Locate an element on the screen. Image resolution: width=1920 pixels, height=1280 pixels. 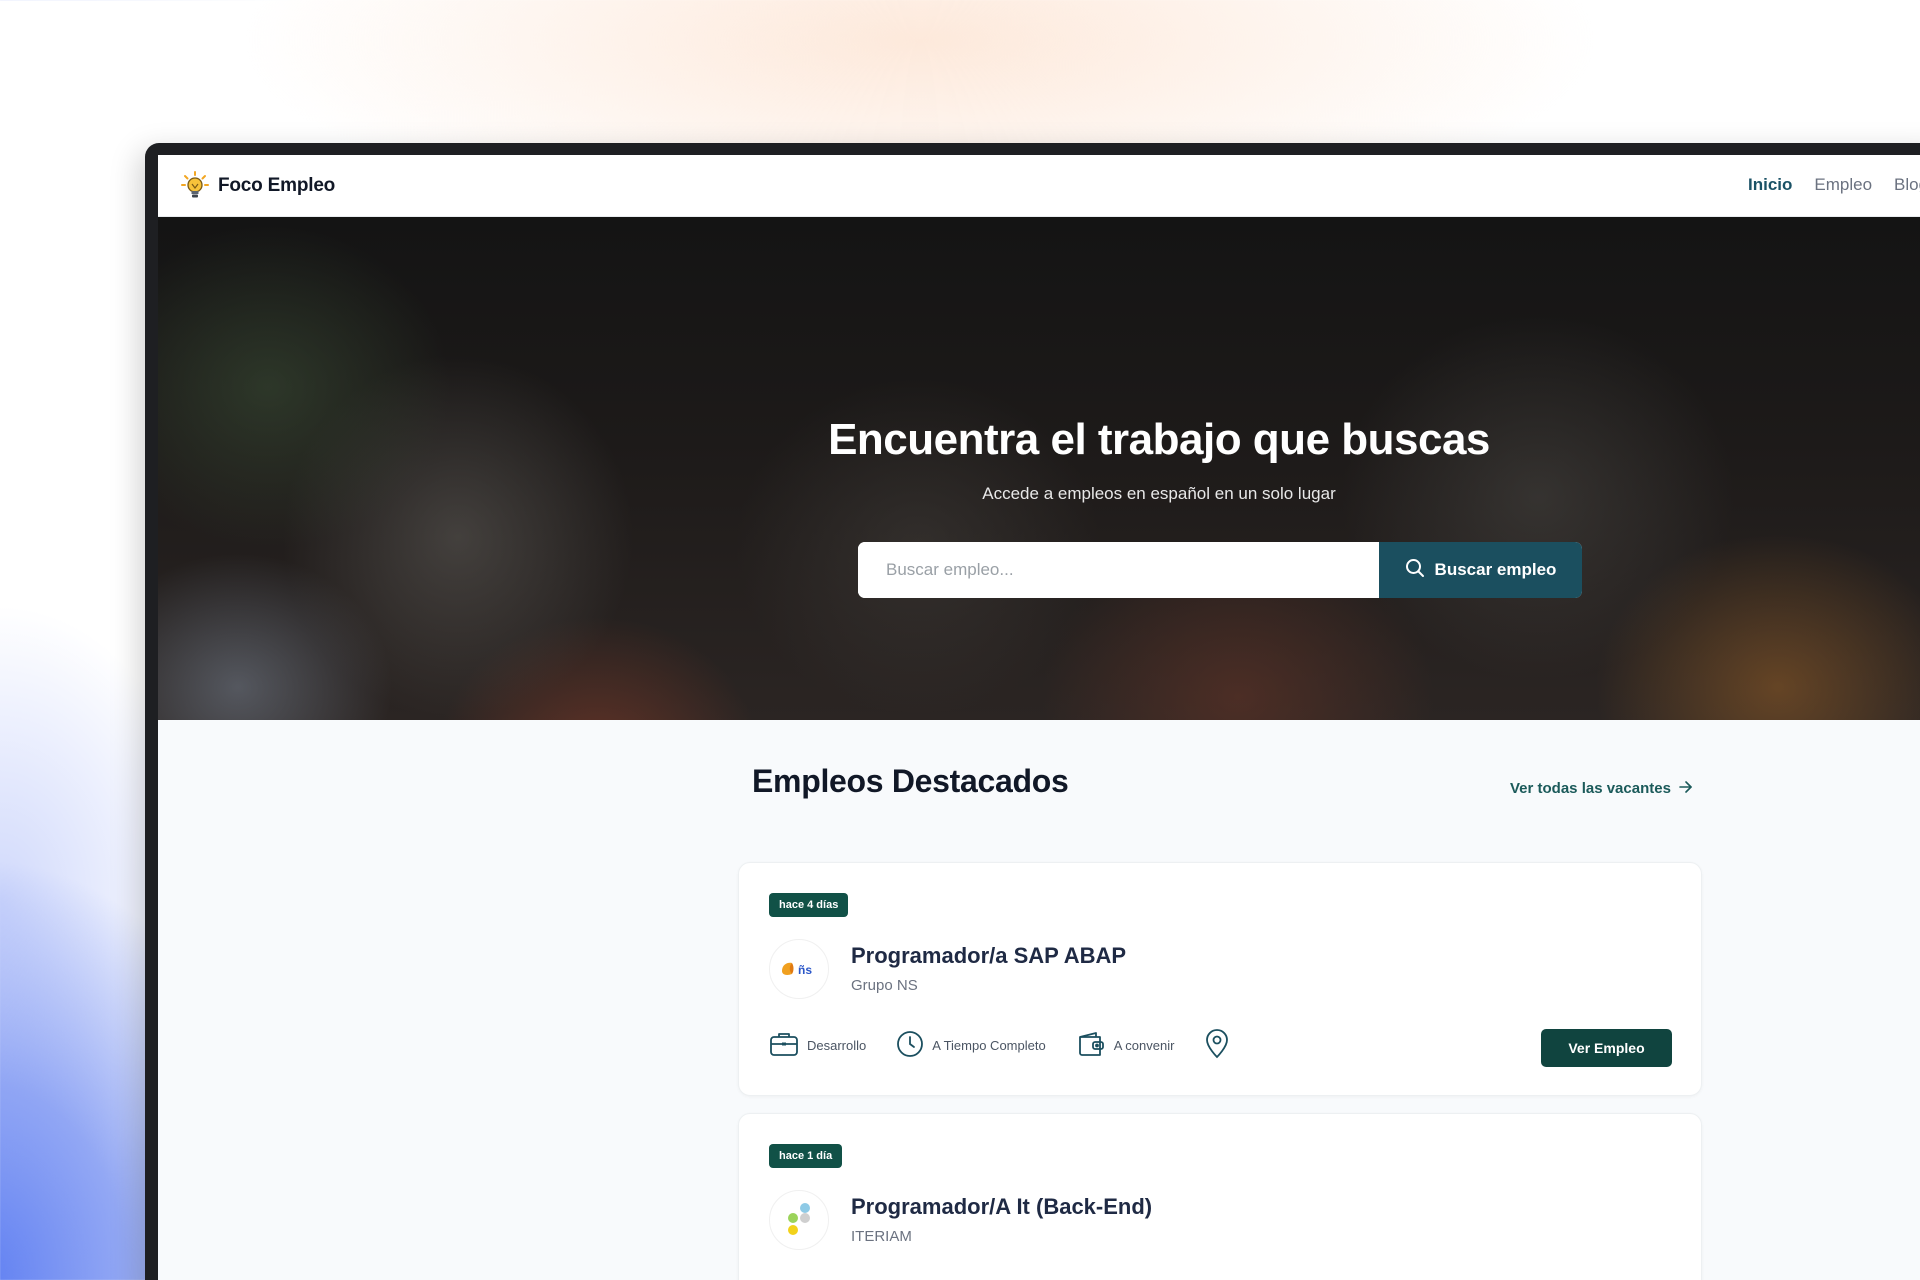
view-all-jobs-link: Ver todas las vacantes is located at coordinates (1601, 788).